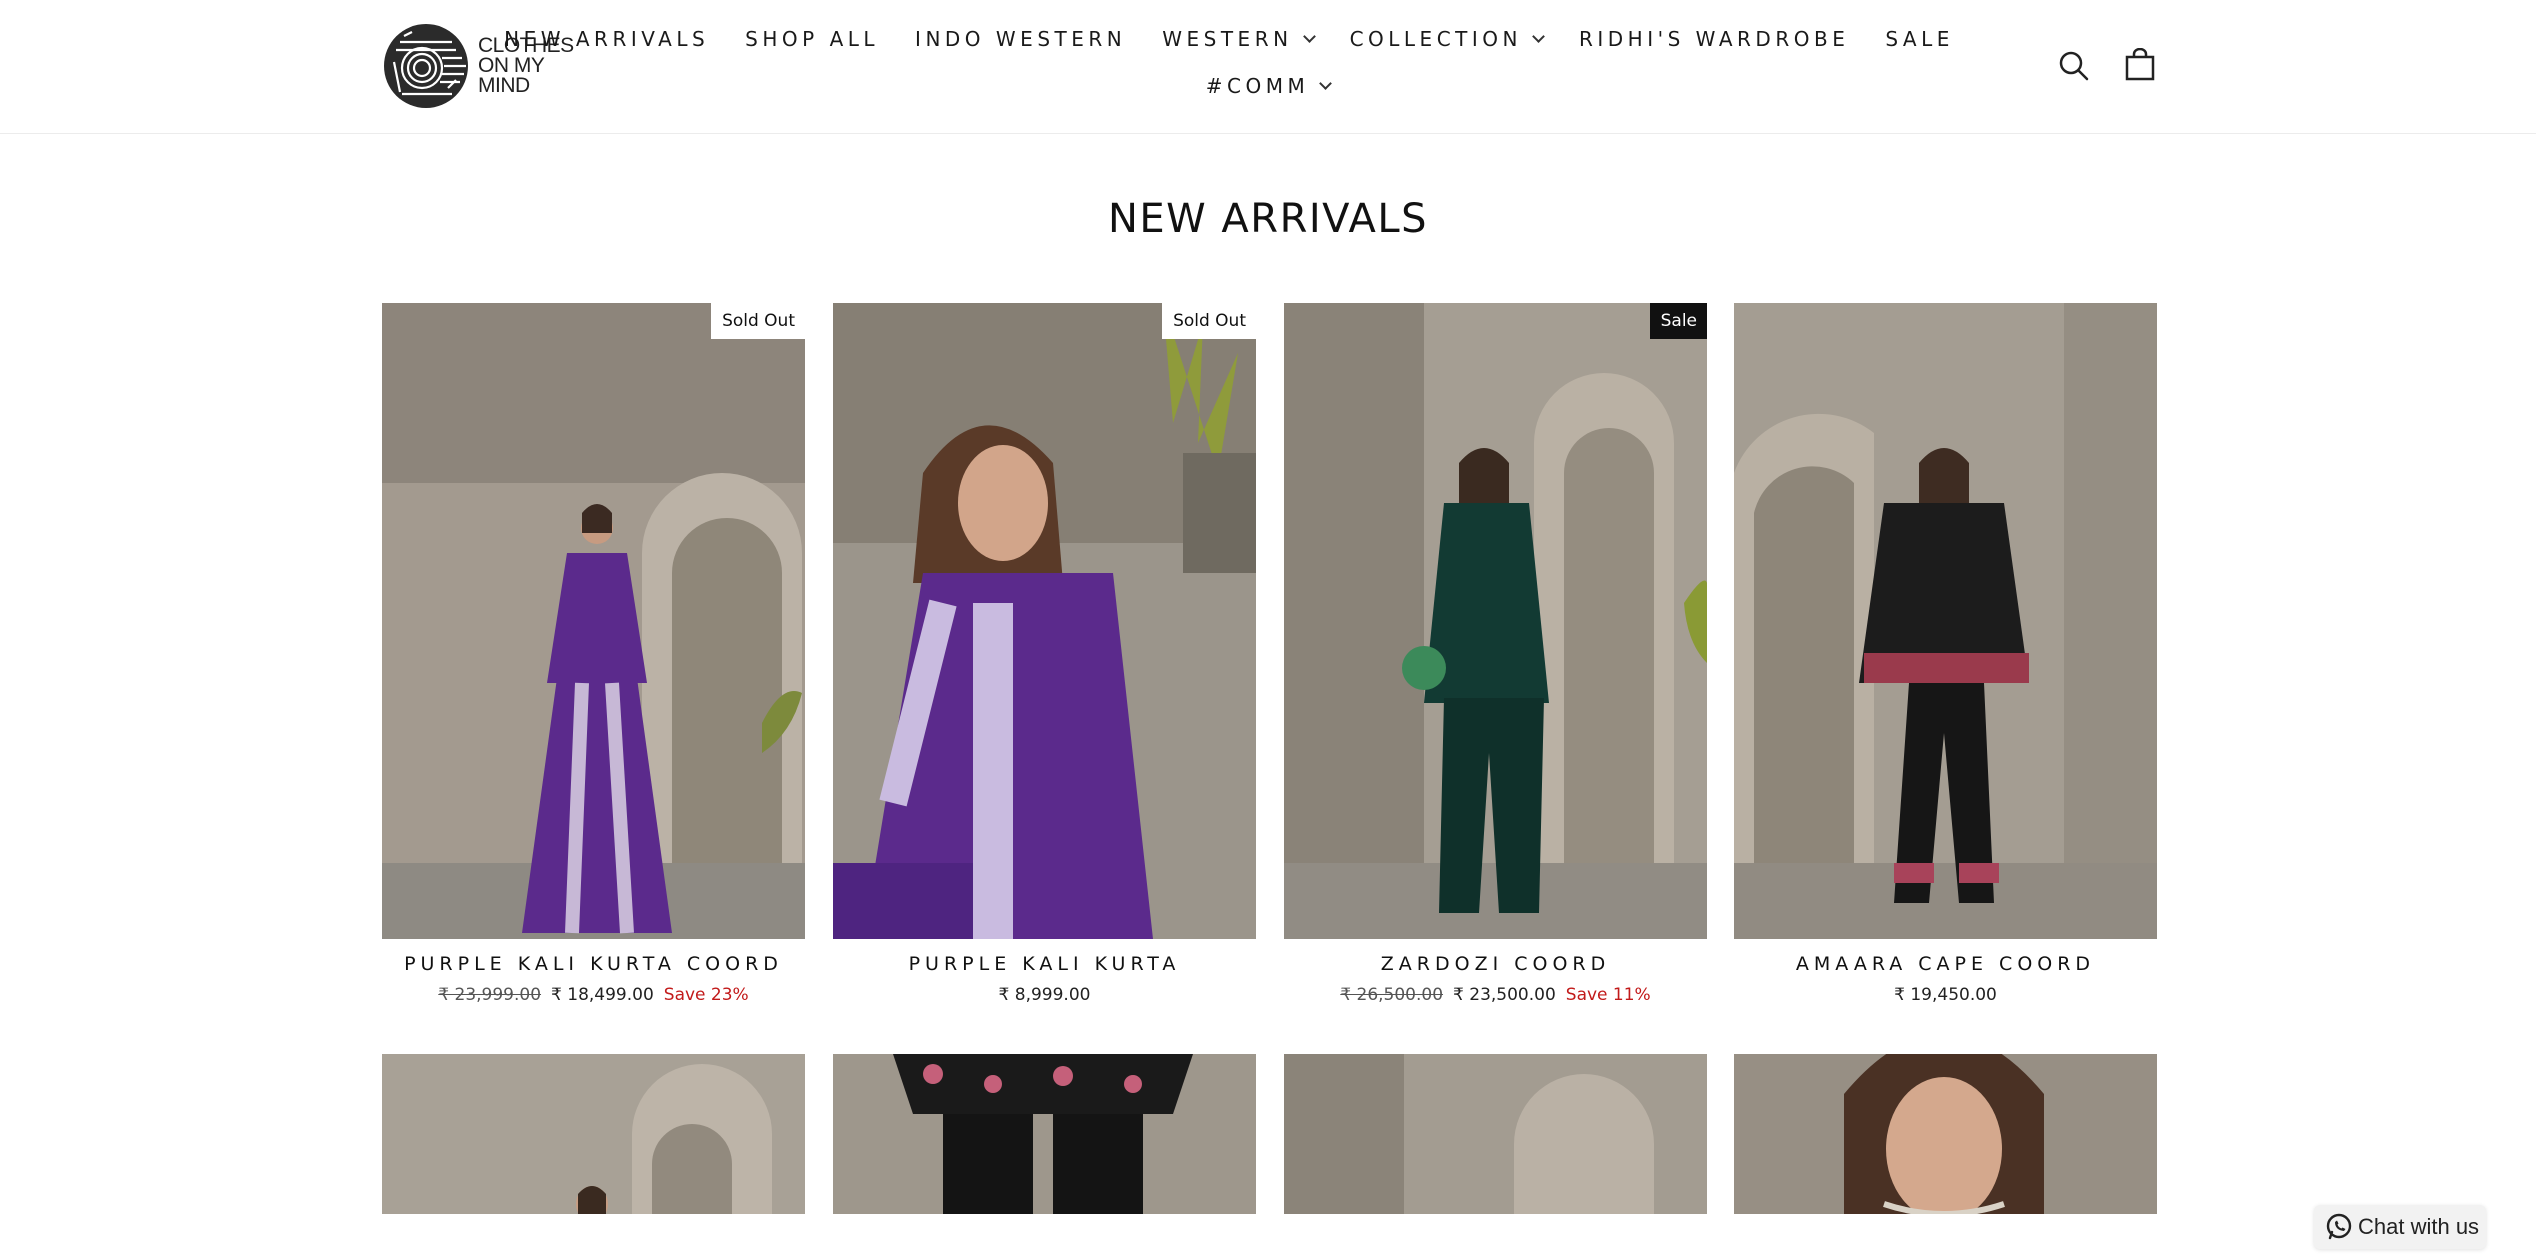 The width and height of the screenshot is (2536, 1256). I want to click on nav-label: RIDHI'S WARDROBE, so click(1714, 39).